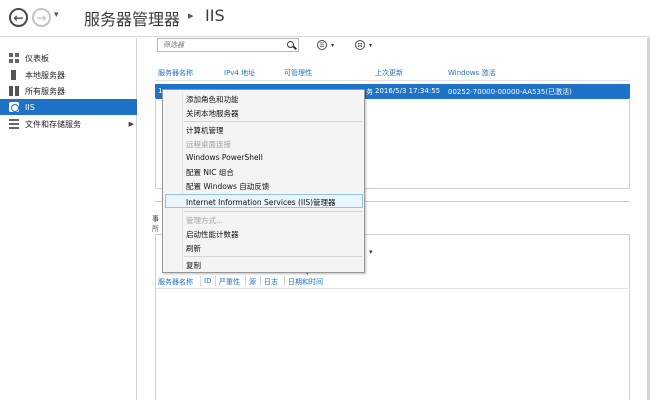 Image resolution: width=650 pixels, height=400 pixels. Describe the element at coordinates (205, 130) in the screenshot. I see `menu-item-computer-management: 计算机管理` at that location.